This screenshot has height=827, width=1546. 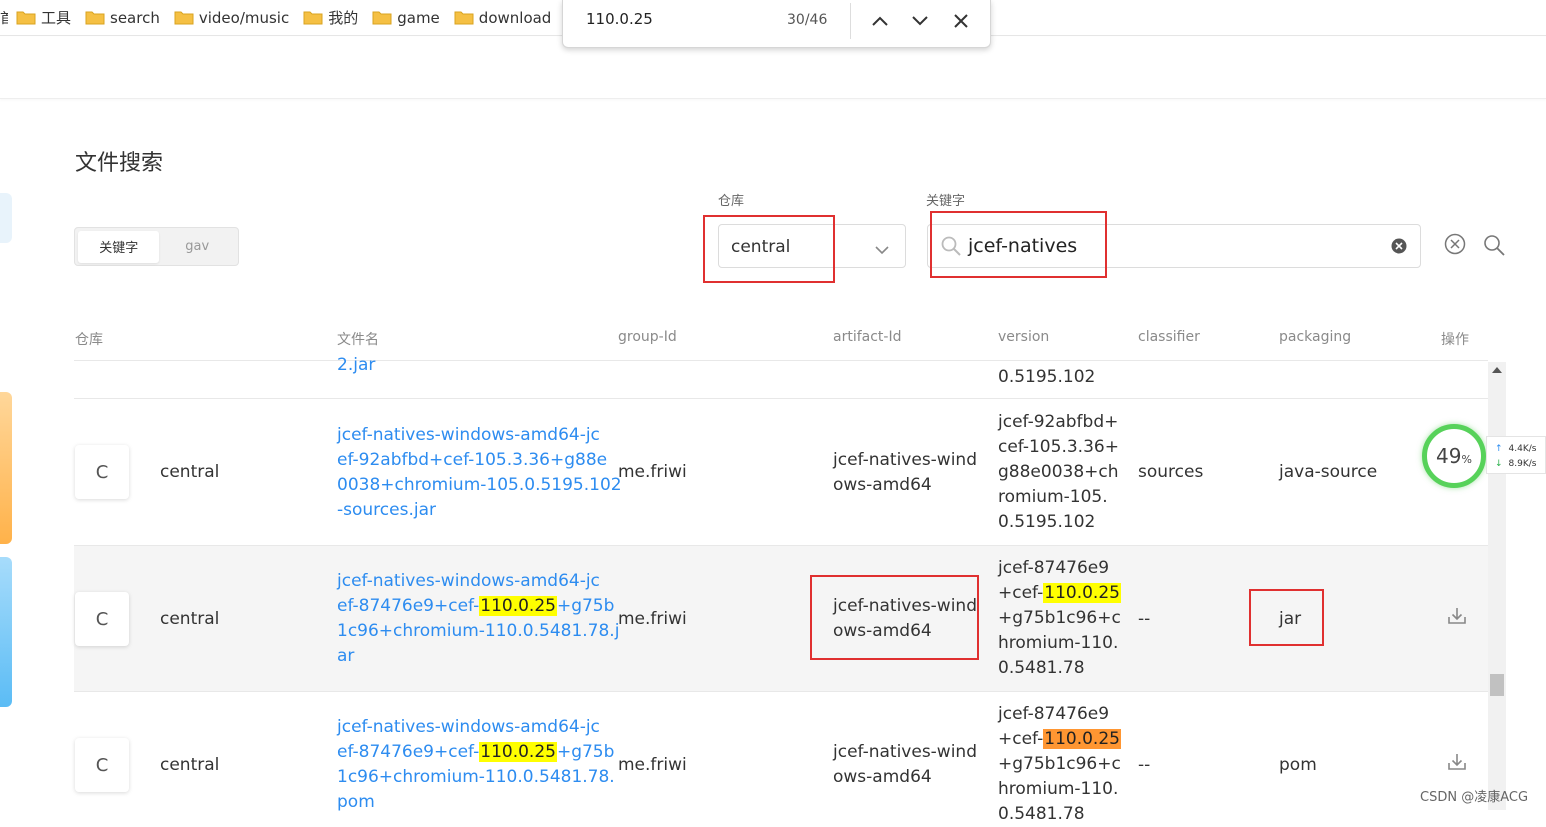 What do you see at coordinates (119, 246) in the screenshot?
I see `mode-keyword-option: 关键字` at bounding box center [119, 246].